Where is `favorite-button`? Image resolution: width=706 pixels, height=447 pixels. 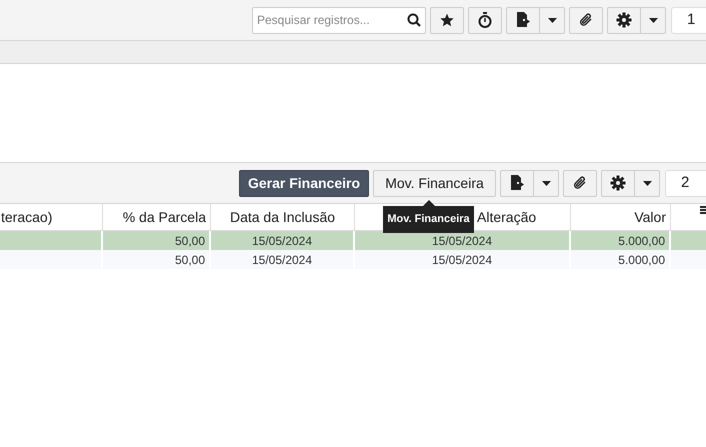 favorite-button is located at coordinates (447, 20).